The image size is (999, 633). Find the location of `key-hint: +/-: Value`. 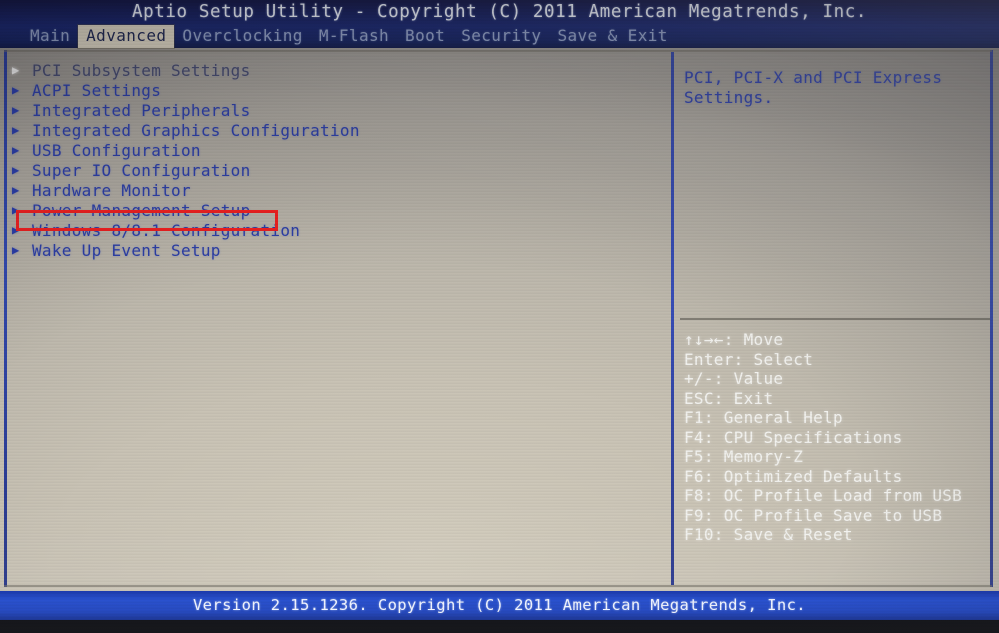

key-hint: +/-: Value is located at coordinates (734, 378).